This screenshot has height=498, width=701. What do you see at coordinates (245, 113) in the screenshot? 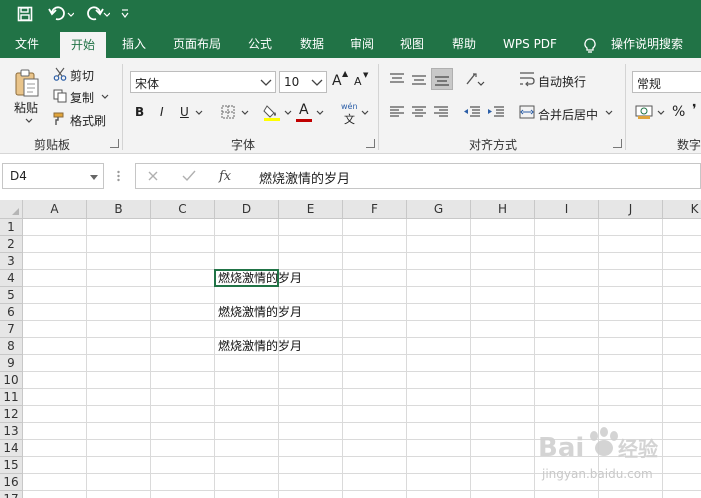
I see `border-dropdown-icon` at bounding box center [245, 113].